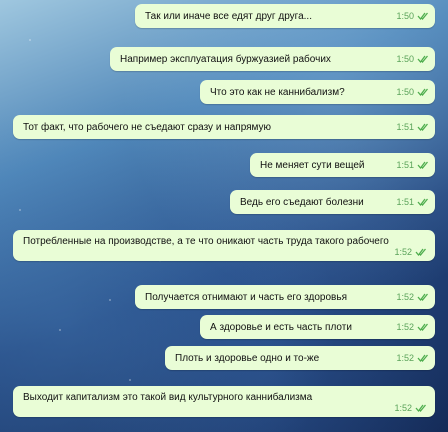 The image size is (448, 432). I want to click on message-text: Что это как не каннибализм?, so click(277, 92).